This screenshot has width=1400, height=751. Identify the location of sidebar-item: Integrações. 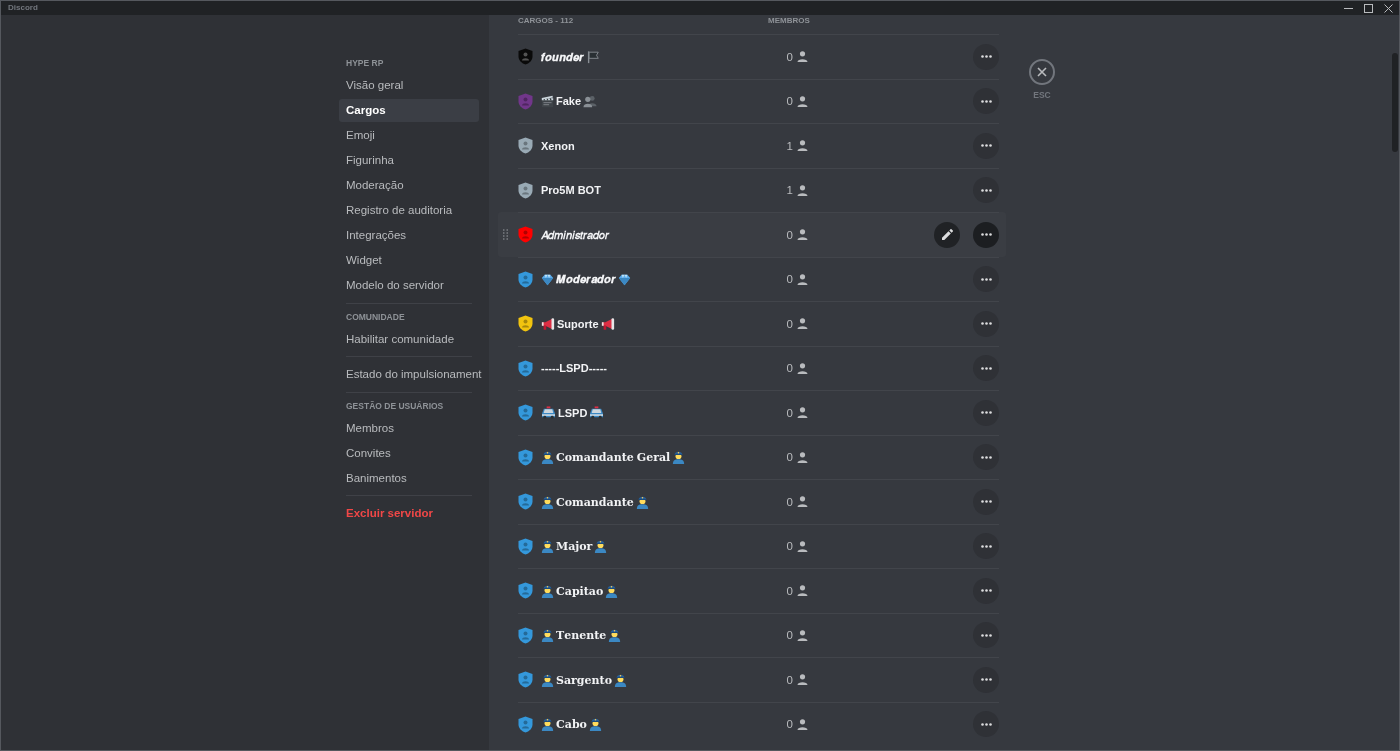
(409, 235).